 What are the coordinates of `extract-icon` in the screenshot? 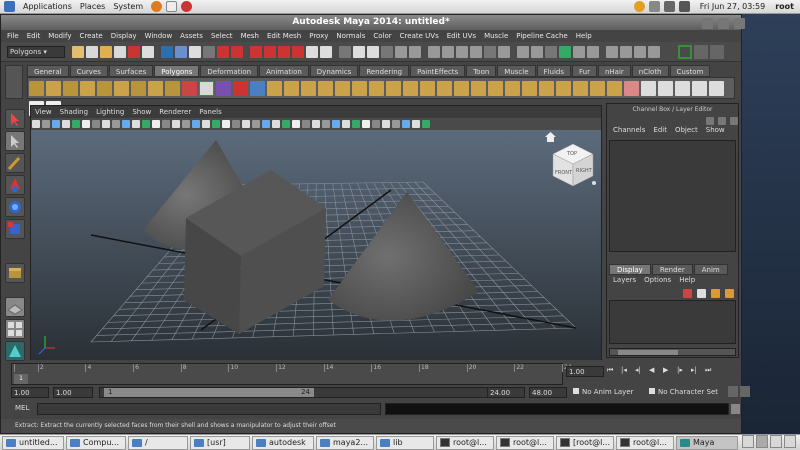 It's located at (274, 88).